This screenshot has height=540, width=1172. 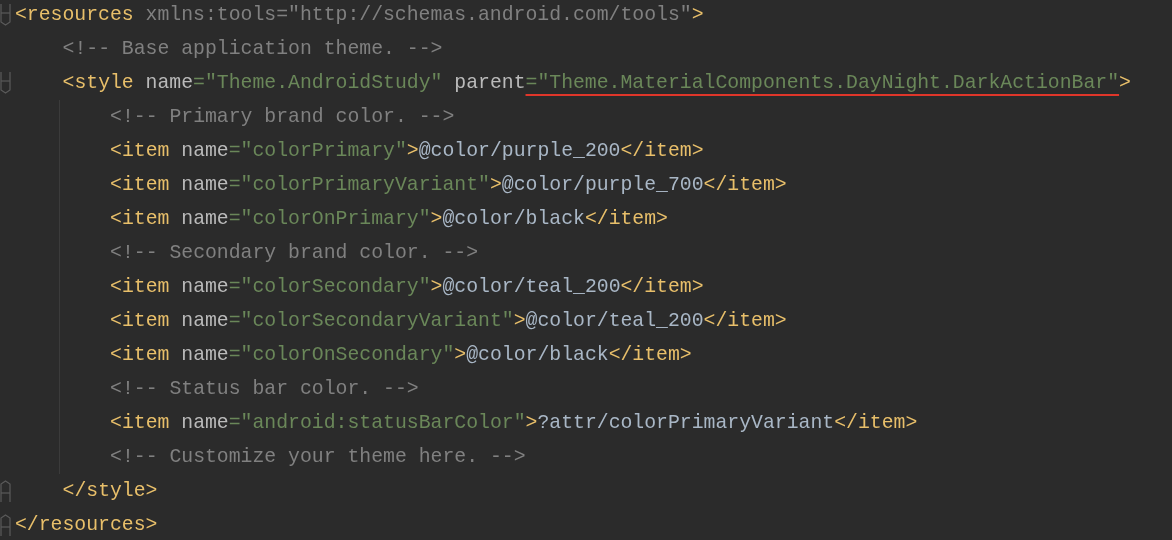 What do you see at coordinates (596, 83) in the screenshot?
I see `code-line: <style name="Theme.AndroidStudy" parent="Theme.MaterialComponents.DayNight.DarkActionBar">` at bounding box center [596, 83].